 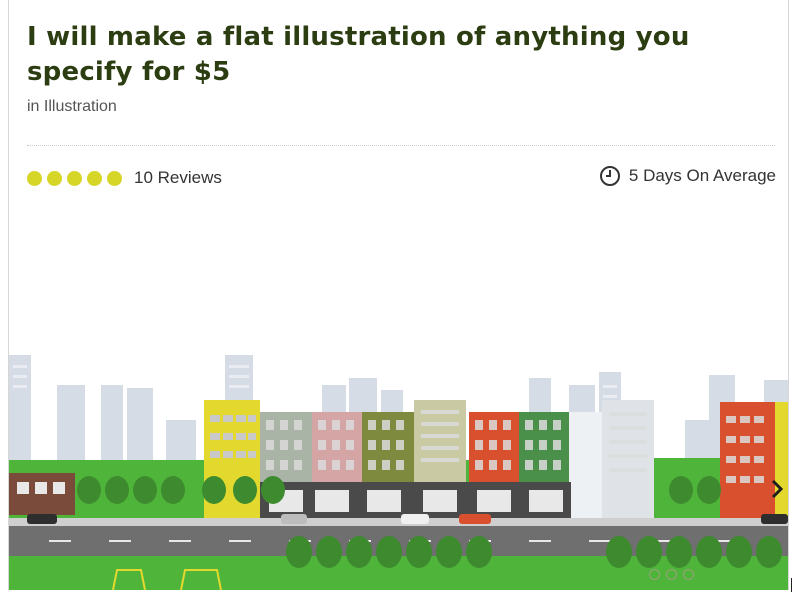 What do you see at coordinates (401, 145) in the screenshot?
I see `divider` at bounding box center [401, 145].